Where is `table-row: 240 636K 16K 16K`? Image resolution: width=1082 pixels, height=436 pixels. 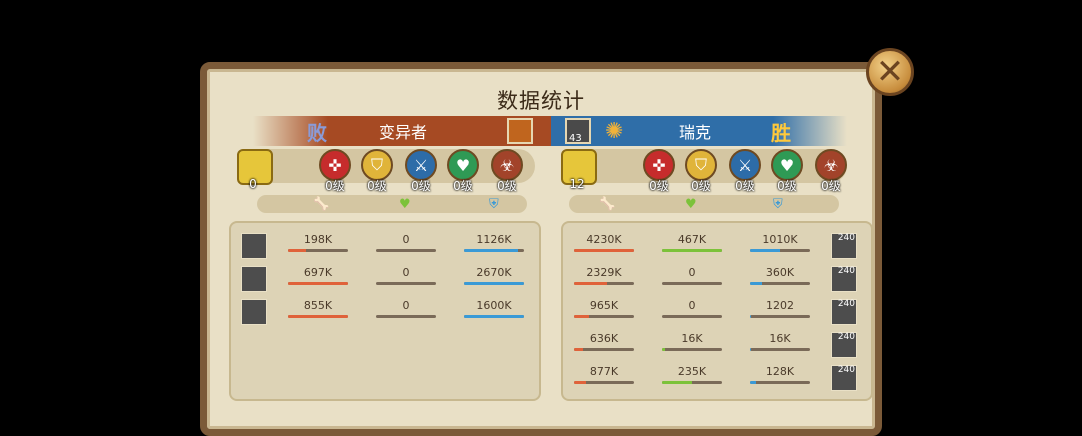
table-row: 240 636K 16K 16K is located at coordinates (717, 345).